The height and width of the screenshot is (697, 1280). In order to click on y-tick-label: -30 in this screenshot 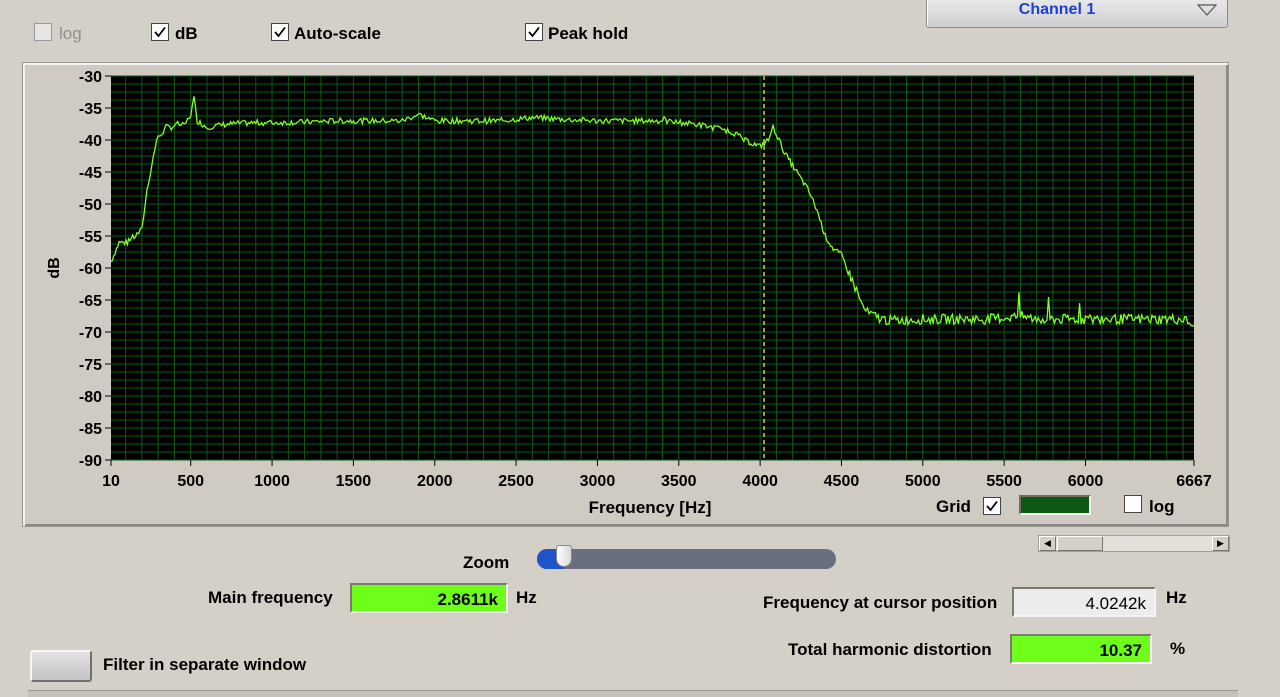, I will do `click(90, 77)`.